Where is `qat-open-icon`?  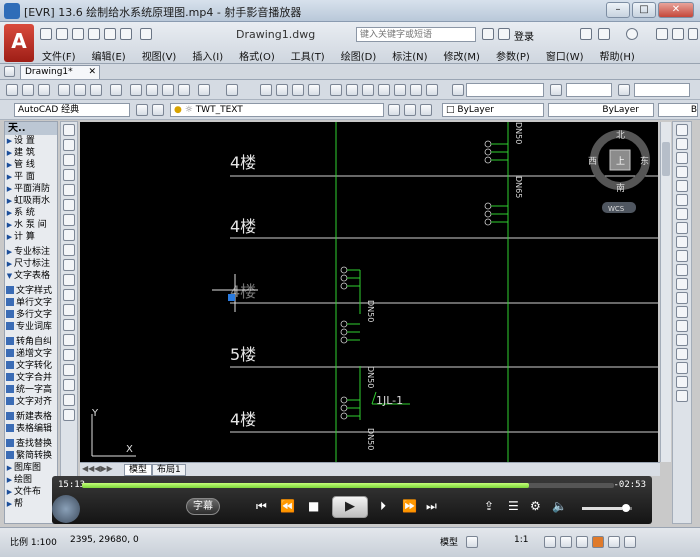
qat-open-icon is located at coordinates (62, 34).